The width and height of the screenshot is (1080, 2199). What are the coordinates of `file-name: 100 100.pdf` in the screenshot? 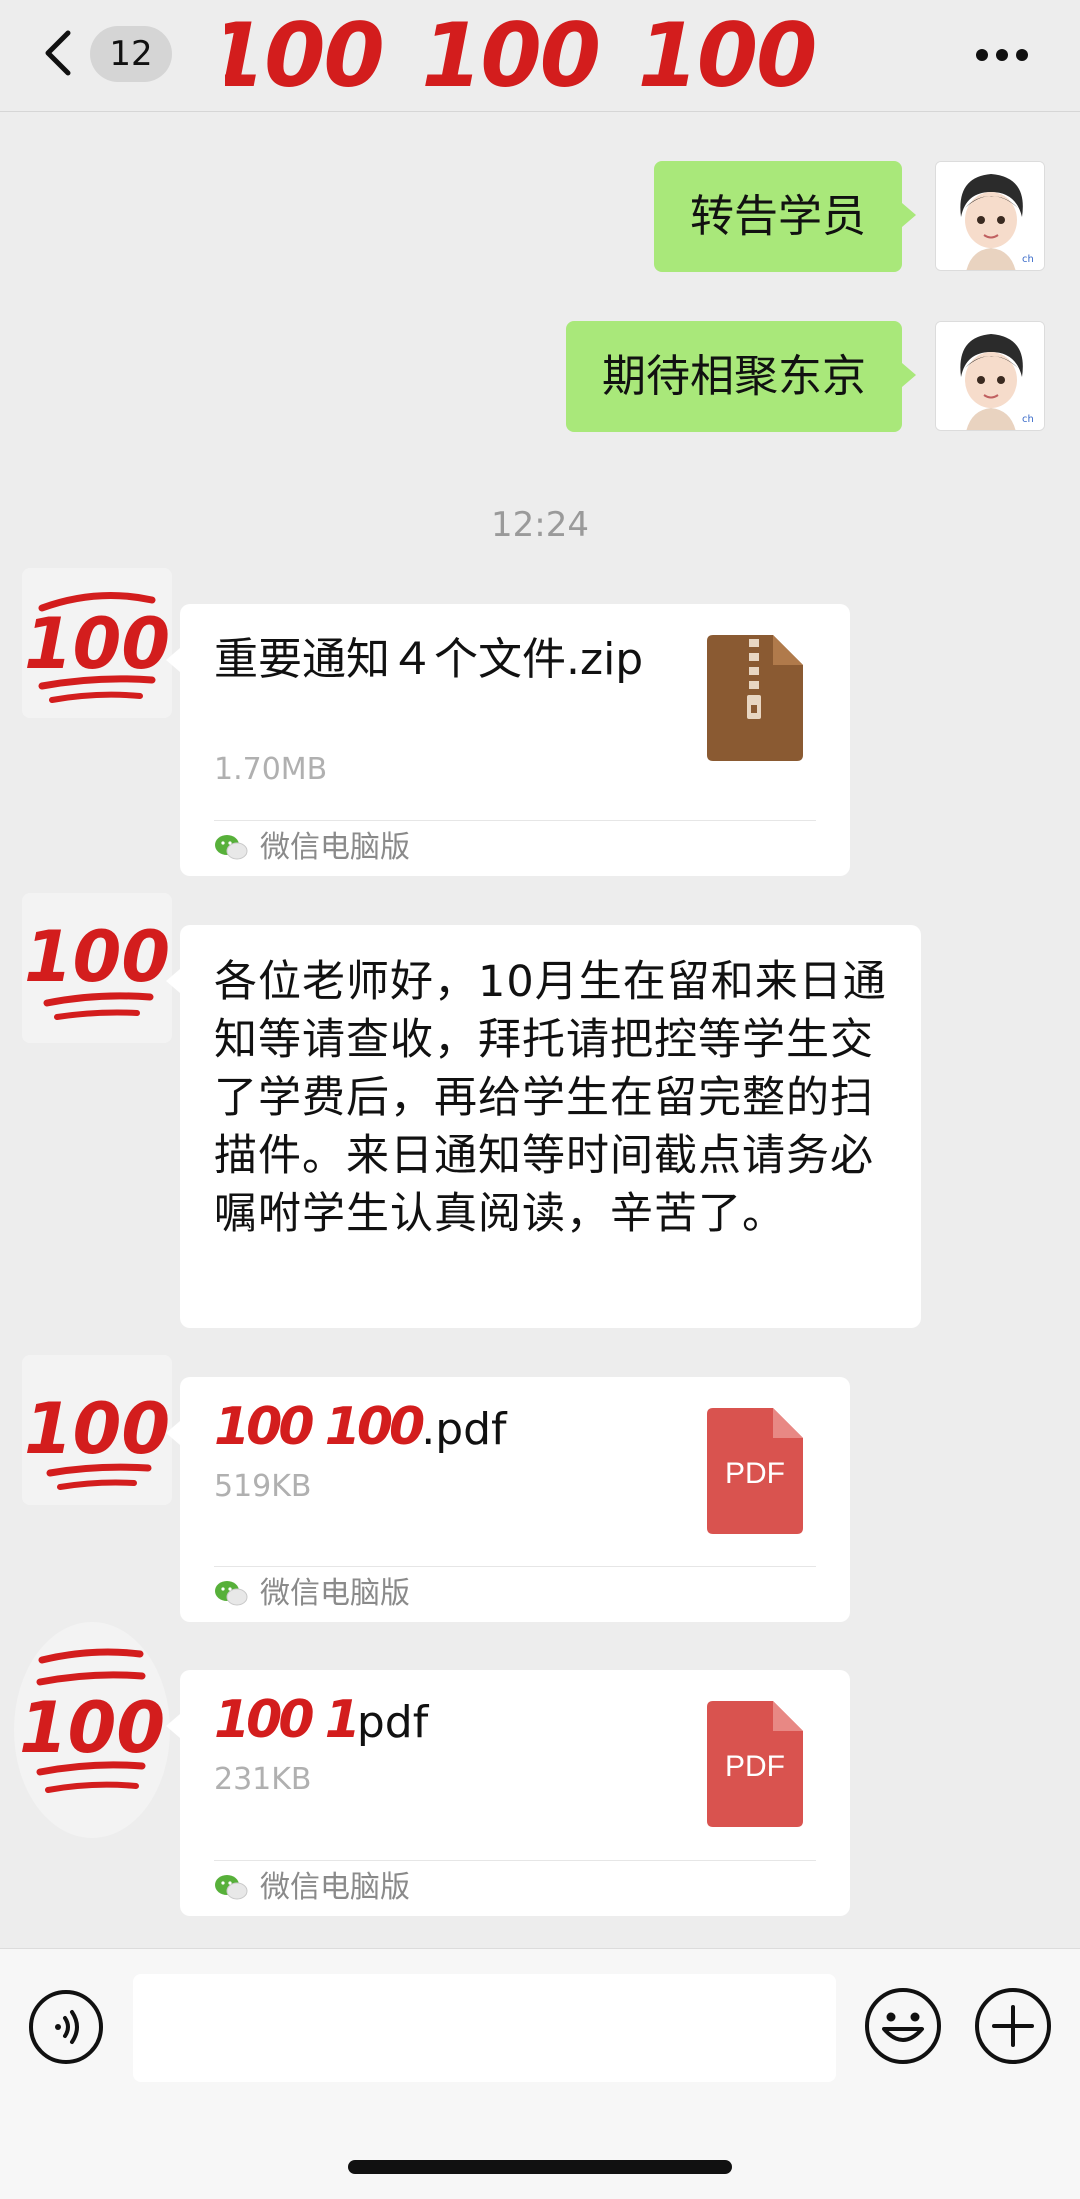 It's located at (449, 1428).